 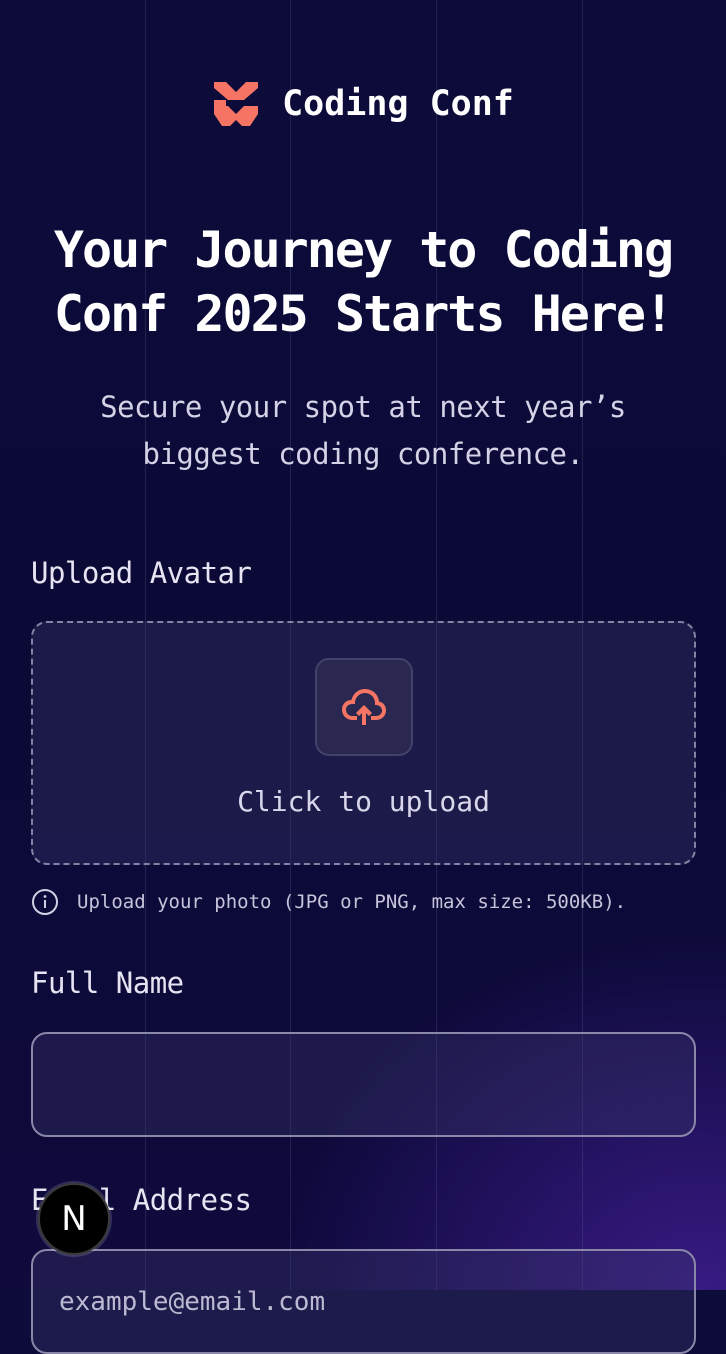 I want to click on nextjs-dev-badge: N, so click(x=74, y=1219).